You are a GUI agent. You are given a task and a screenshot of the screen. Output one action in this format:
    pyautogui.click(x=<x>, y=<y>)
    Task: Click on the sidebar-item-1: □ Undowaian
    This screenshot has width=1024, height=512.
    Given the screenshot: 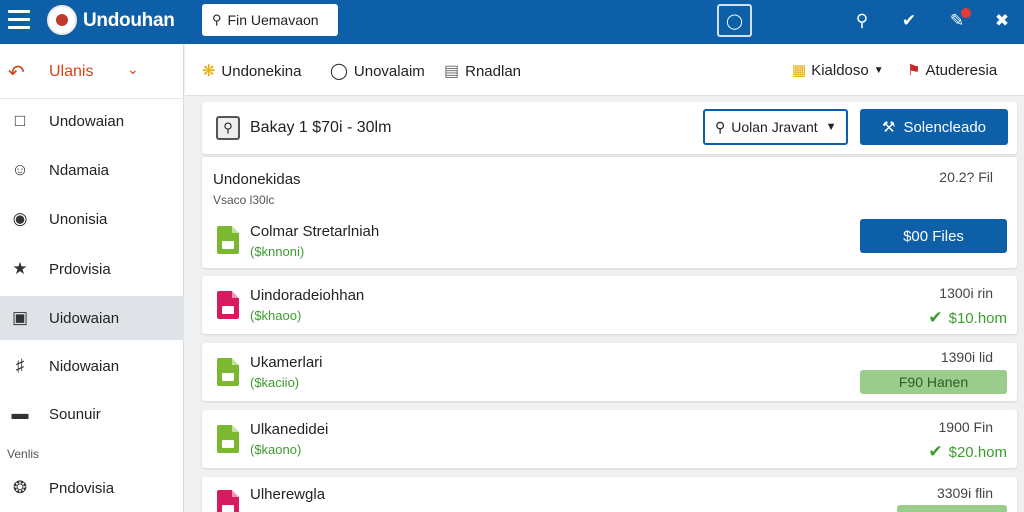 What is the action you would take?
    pyautogui.click(x=92, y=121)
    